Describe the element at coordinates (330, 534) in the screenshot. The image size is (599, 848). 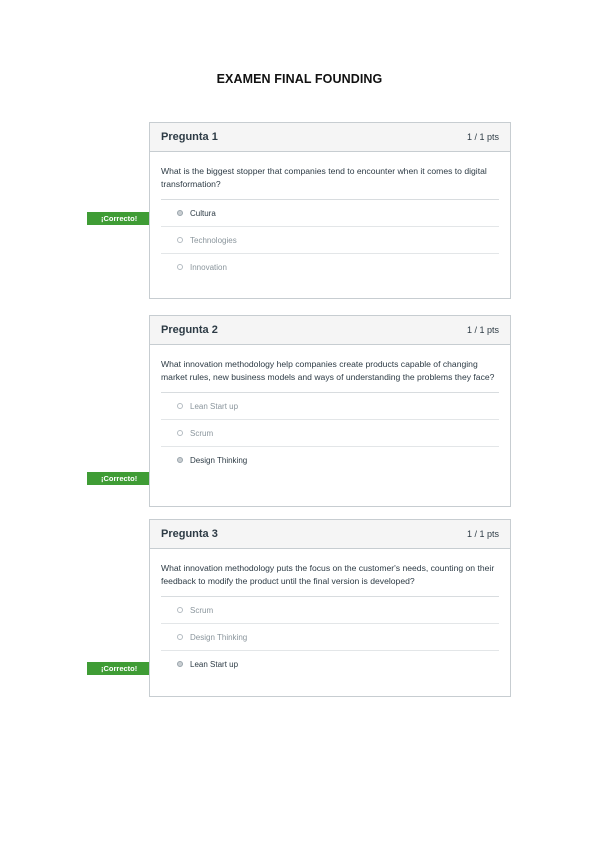
I see `question-header: Pregunta 3 1 / 1 pts` at that location.